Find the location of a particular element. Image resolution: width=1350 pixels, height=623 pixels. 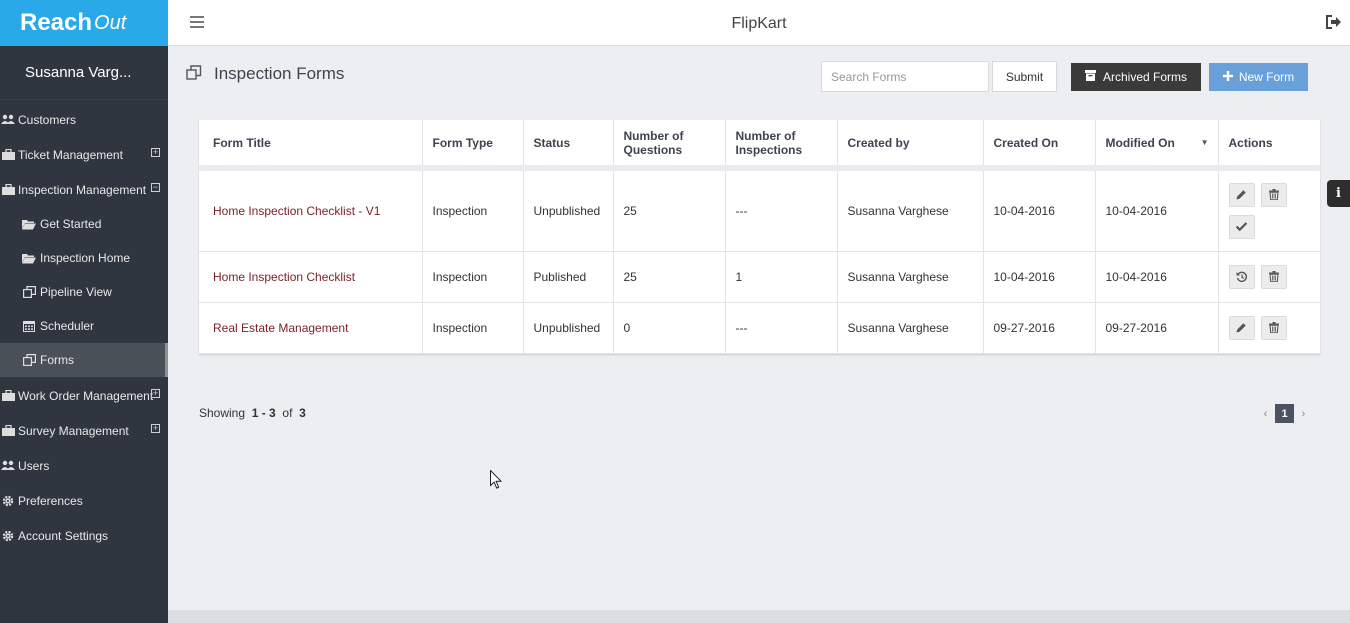

sidebar-item-users: Users is located at coordinates (84, 465).